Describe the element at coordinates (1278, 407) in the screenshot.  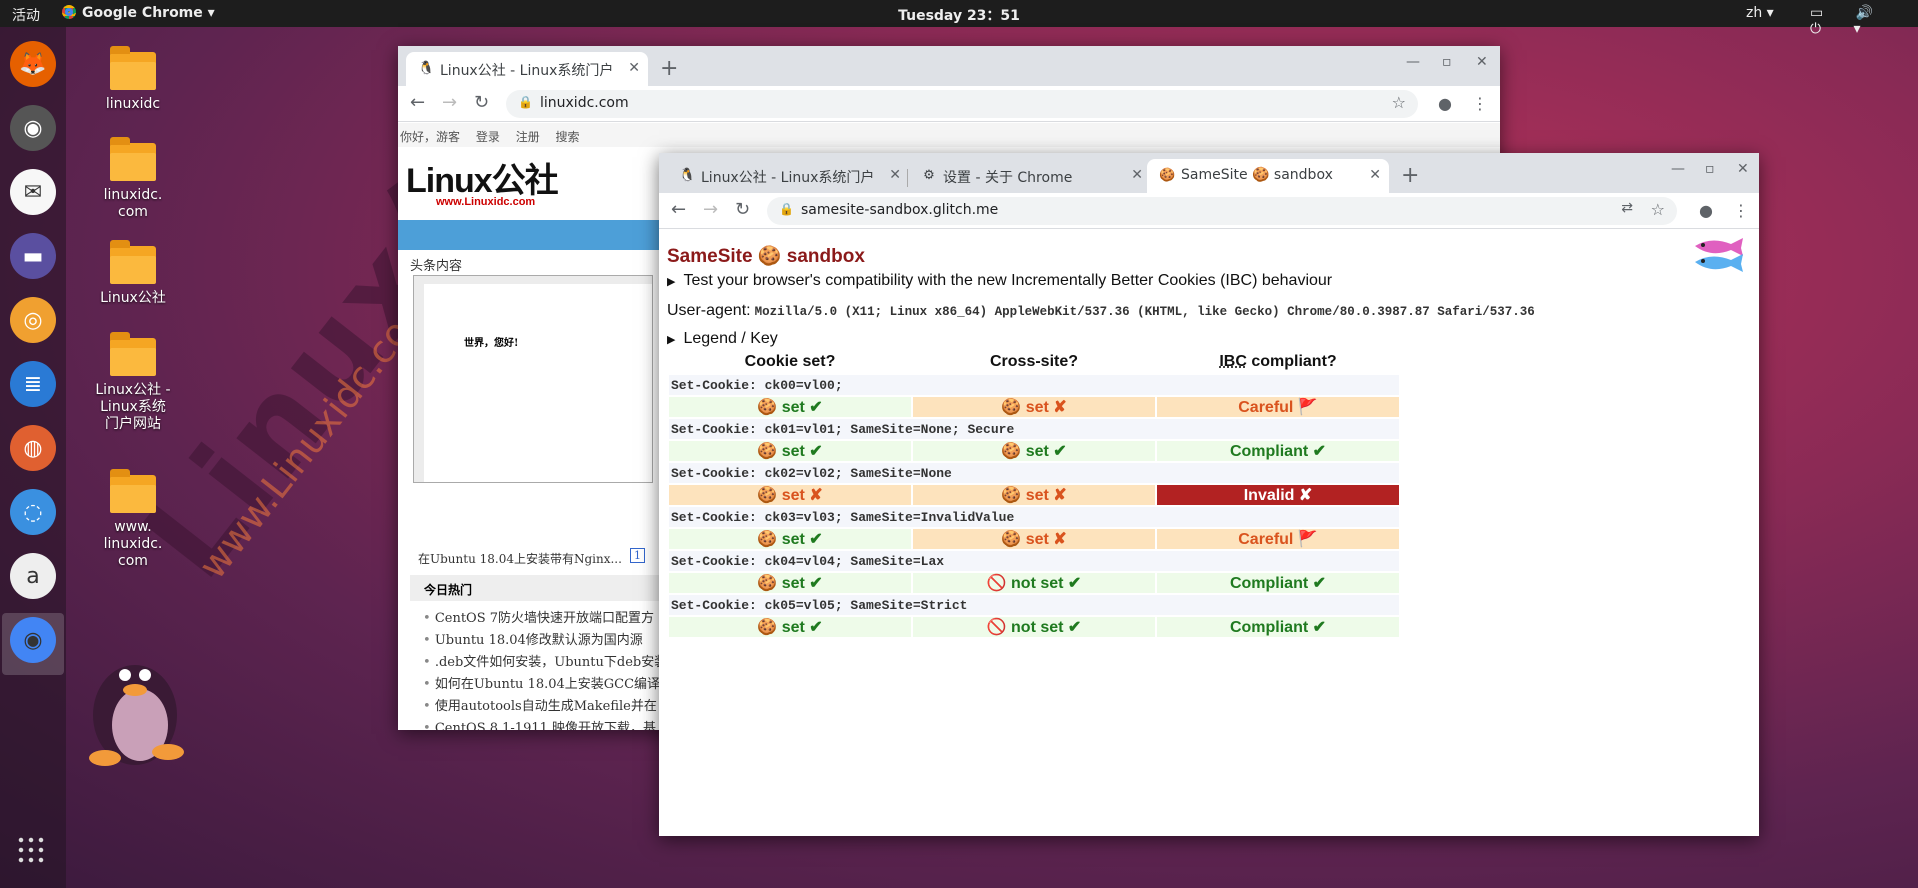
I see `ibc-compliant-cell: Careful 🚩` at that location.